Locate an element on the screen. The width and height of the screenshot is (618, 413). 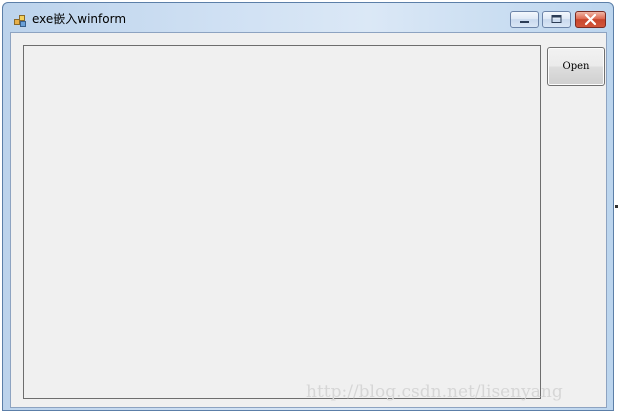
close-button is located at coordinates (590, 19).